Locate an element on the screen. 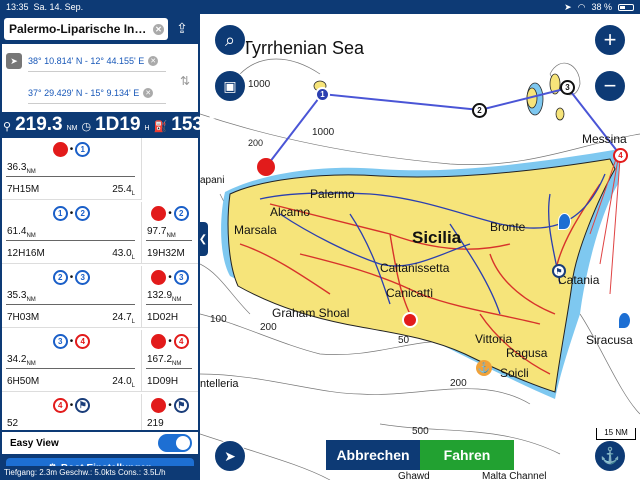 The image size is (640, 480). distance-icon: ⚲ is located at coordinates (7, 127).